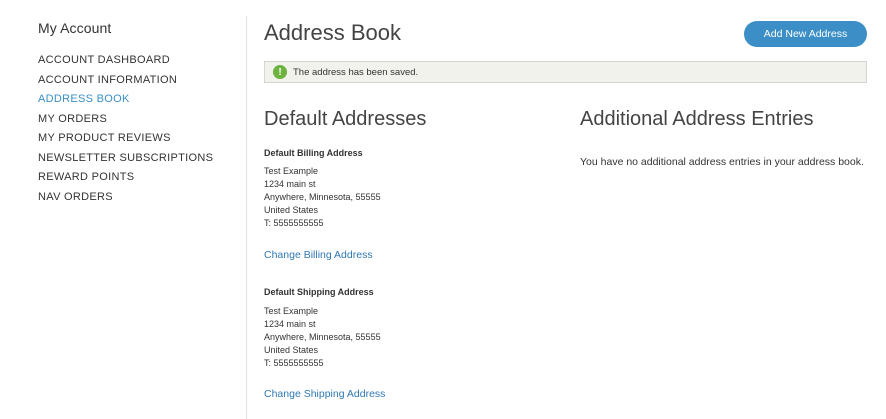 The width and height of the screenshot is (886, 419). I want to click on billing-phone: T: 5555555555, so click(294, 223).